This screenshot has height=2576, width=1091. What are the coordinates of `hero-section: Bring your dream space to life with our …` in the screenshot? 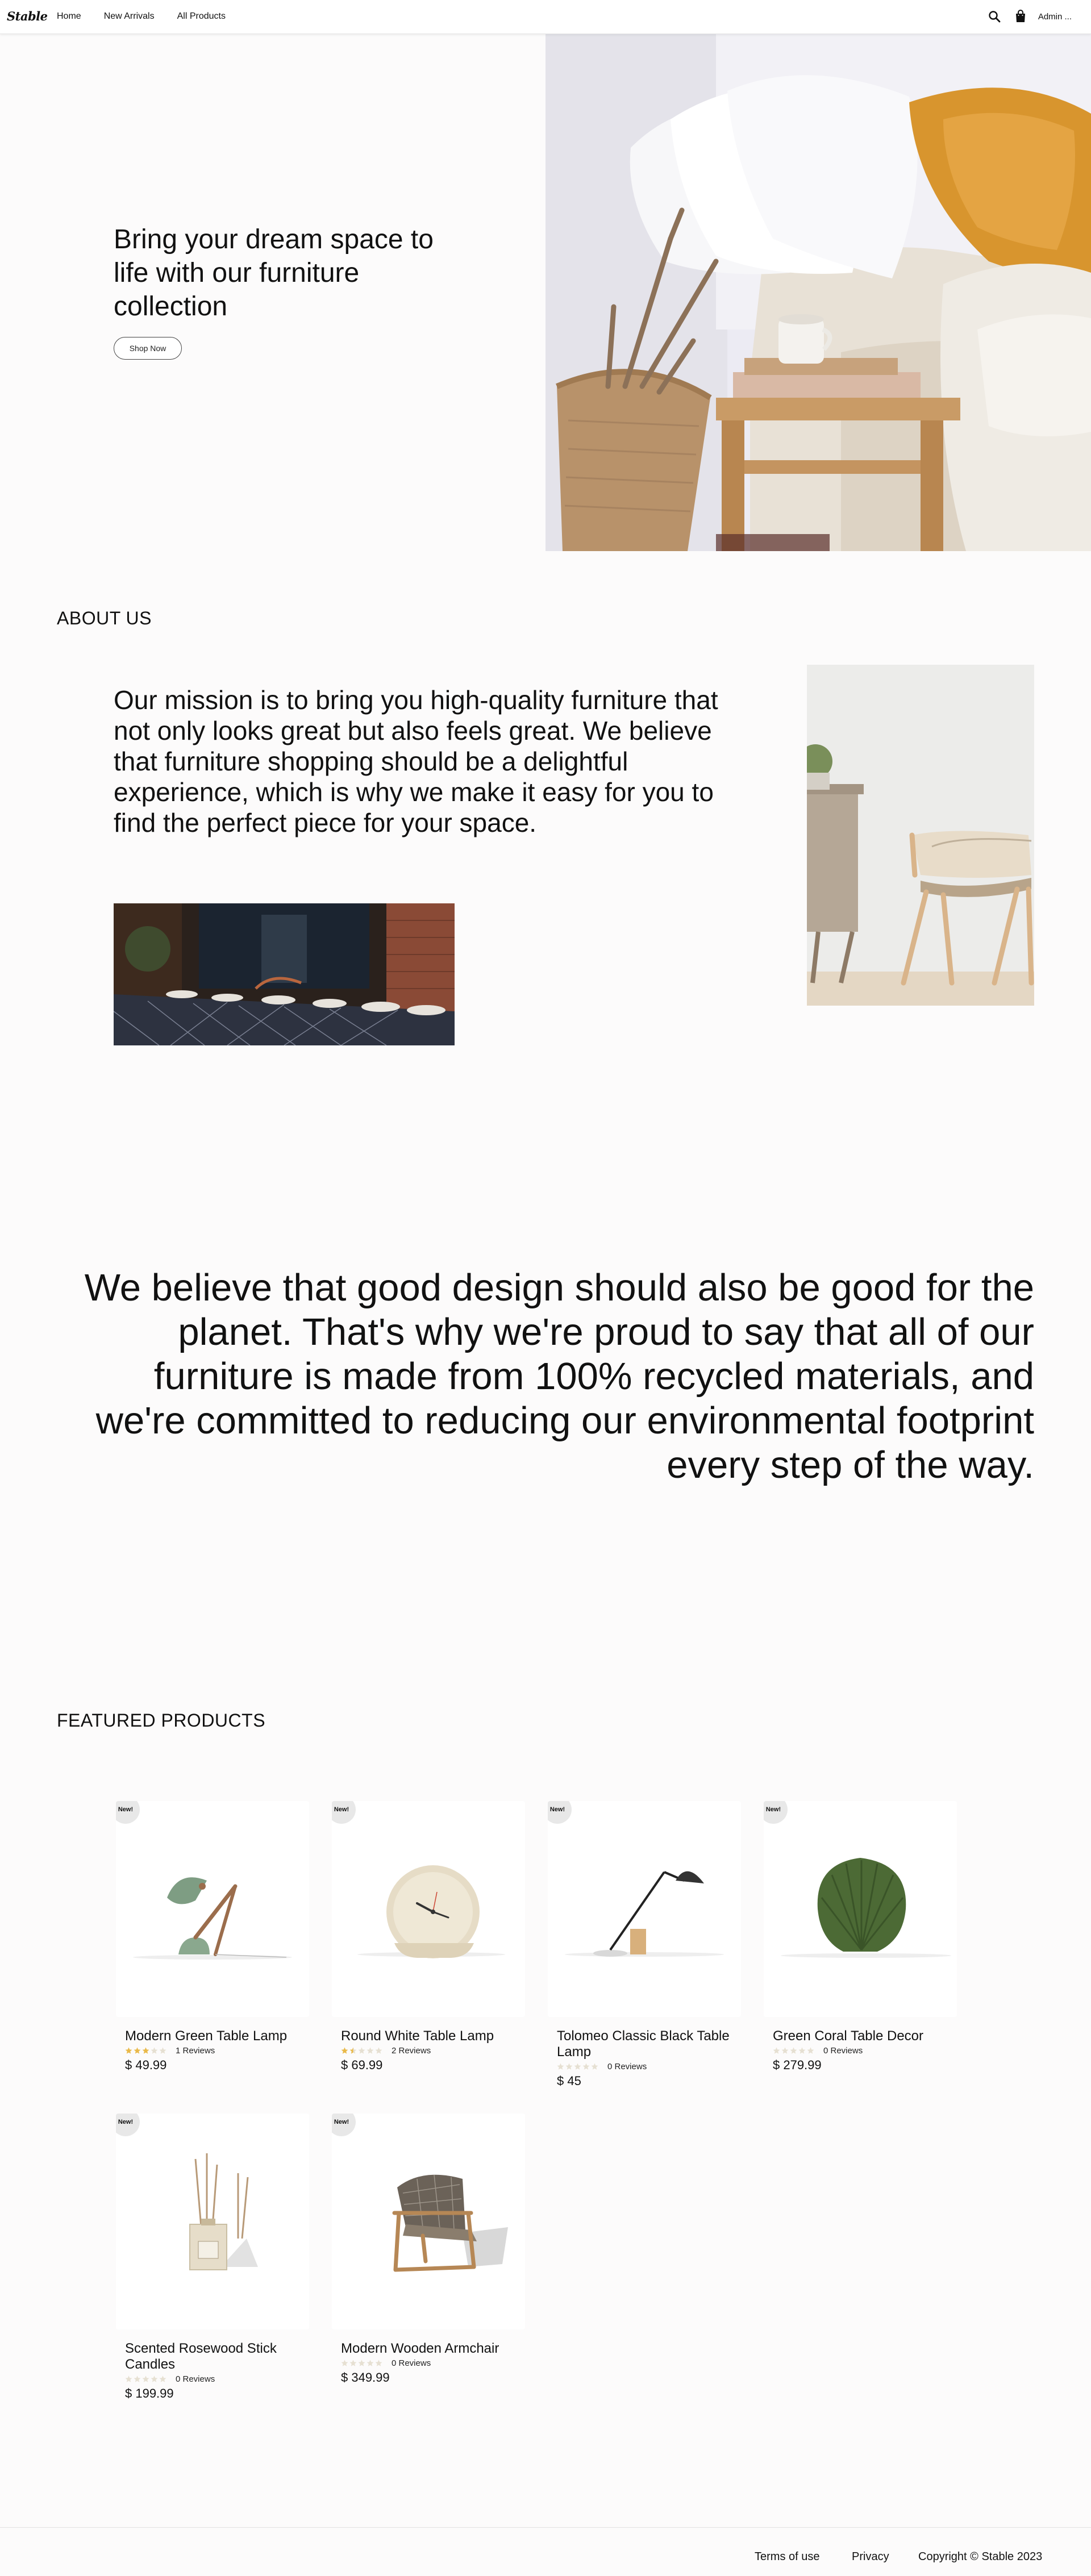 It's located at (273, 292).